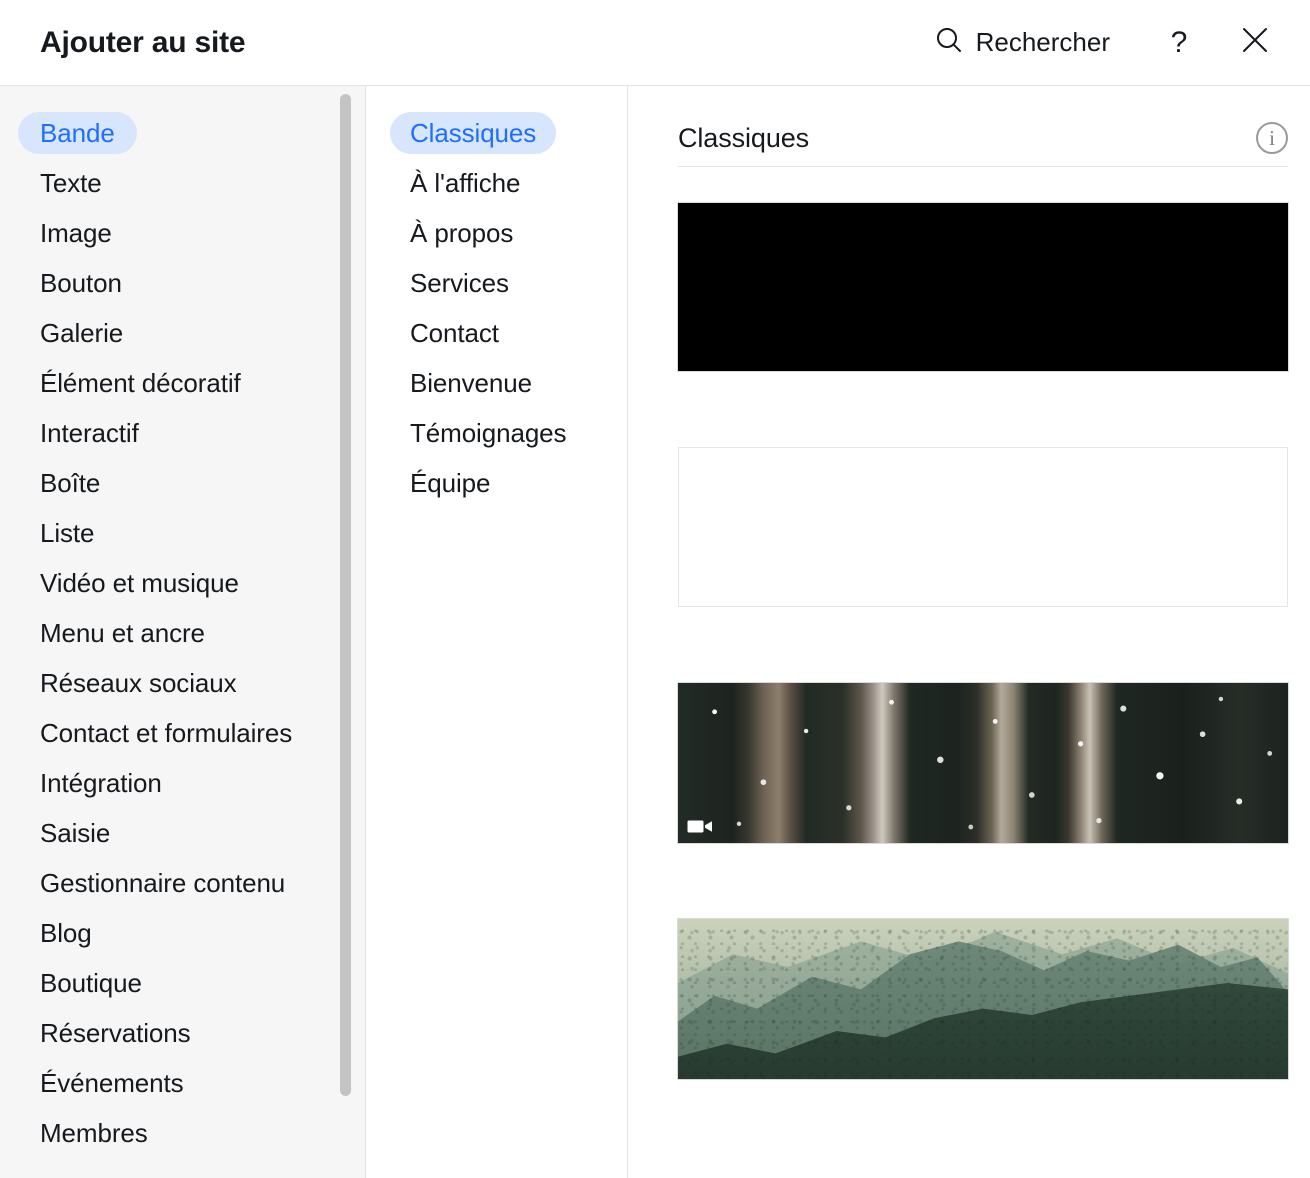 This screenshot has height=1178, width=1310. Describe the element at coordinates (182, 233) in the screenshot. I see `sidebar-item-image: Image` at that location.